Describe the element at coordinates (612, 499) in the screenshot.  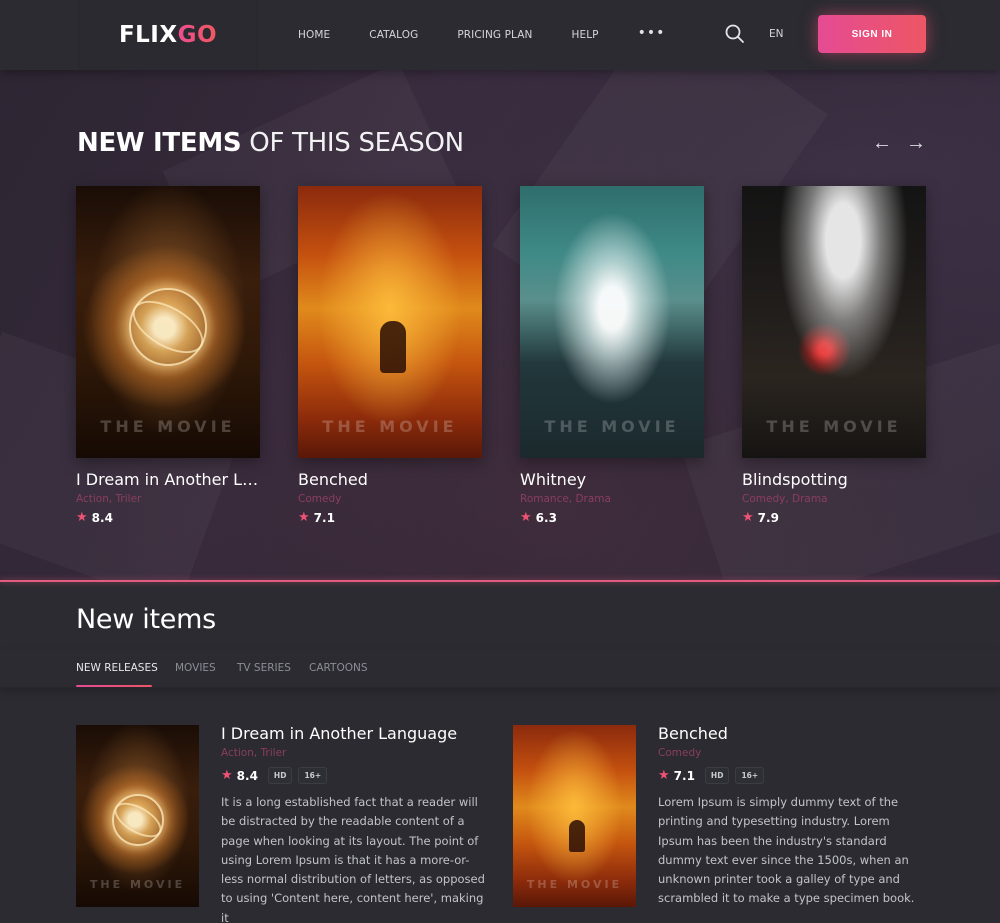
I see `card-genre: Romance, Drama` at that location.